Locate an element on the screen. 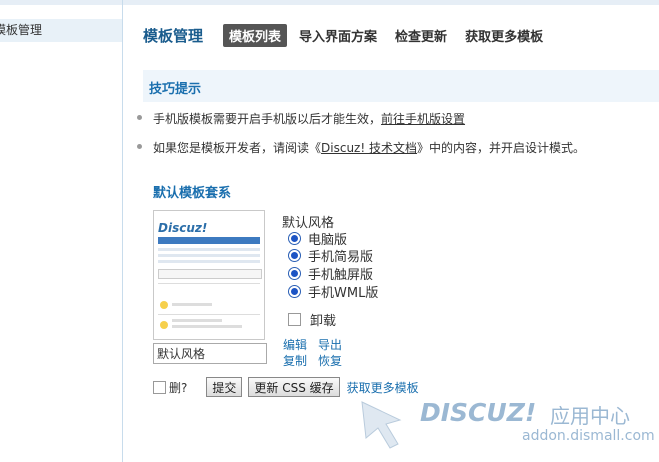 This screenshot has width=659, height=462. option-label: 手机WML版 is located at coordinates (343, 293).